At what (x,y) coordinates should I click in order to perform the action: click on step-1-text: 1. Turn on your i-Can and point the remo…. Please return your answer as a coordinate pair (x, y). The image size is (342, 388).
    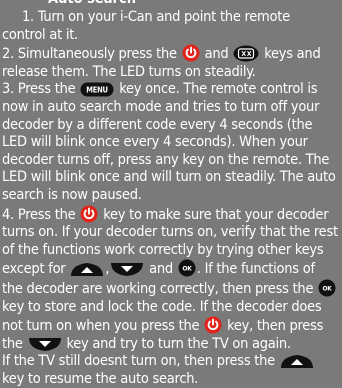
    Looking at the image, I should click on (156, 17).